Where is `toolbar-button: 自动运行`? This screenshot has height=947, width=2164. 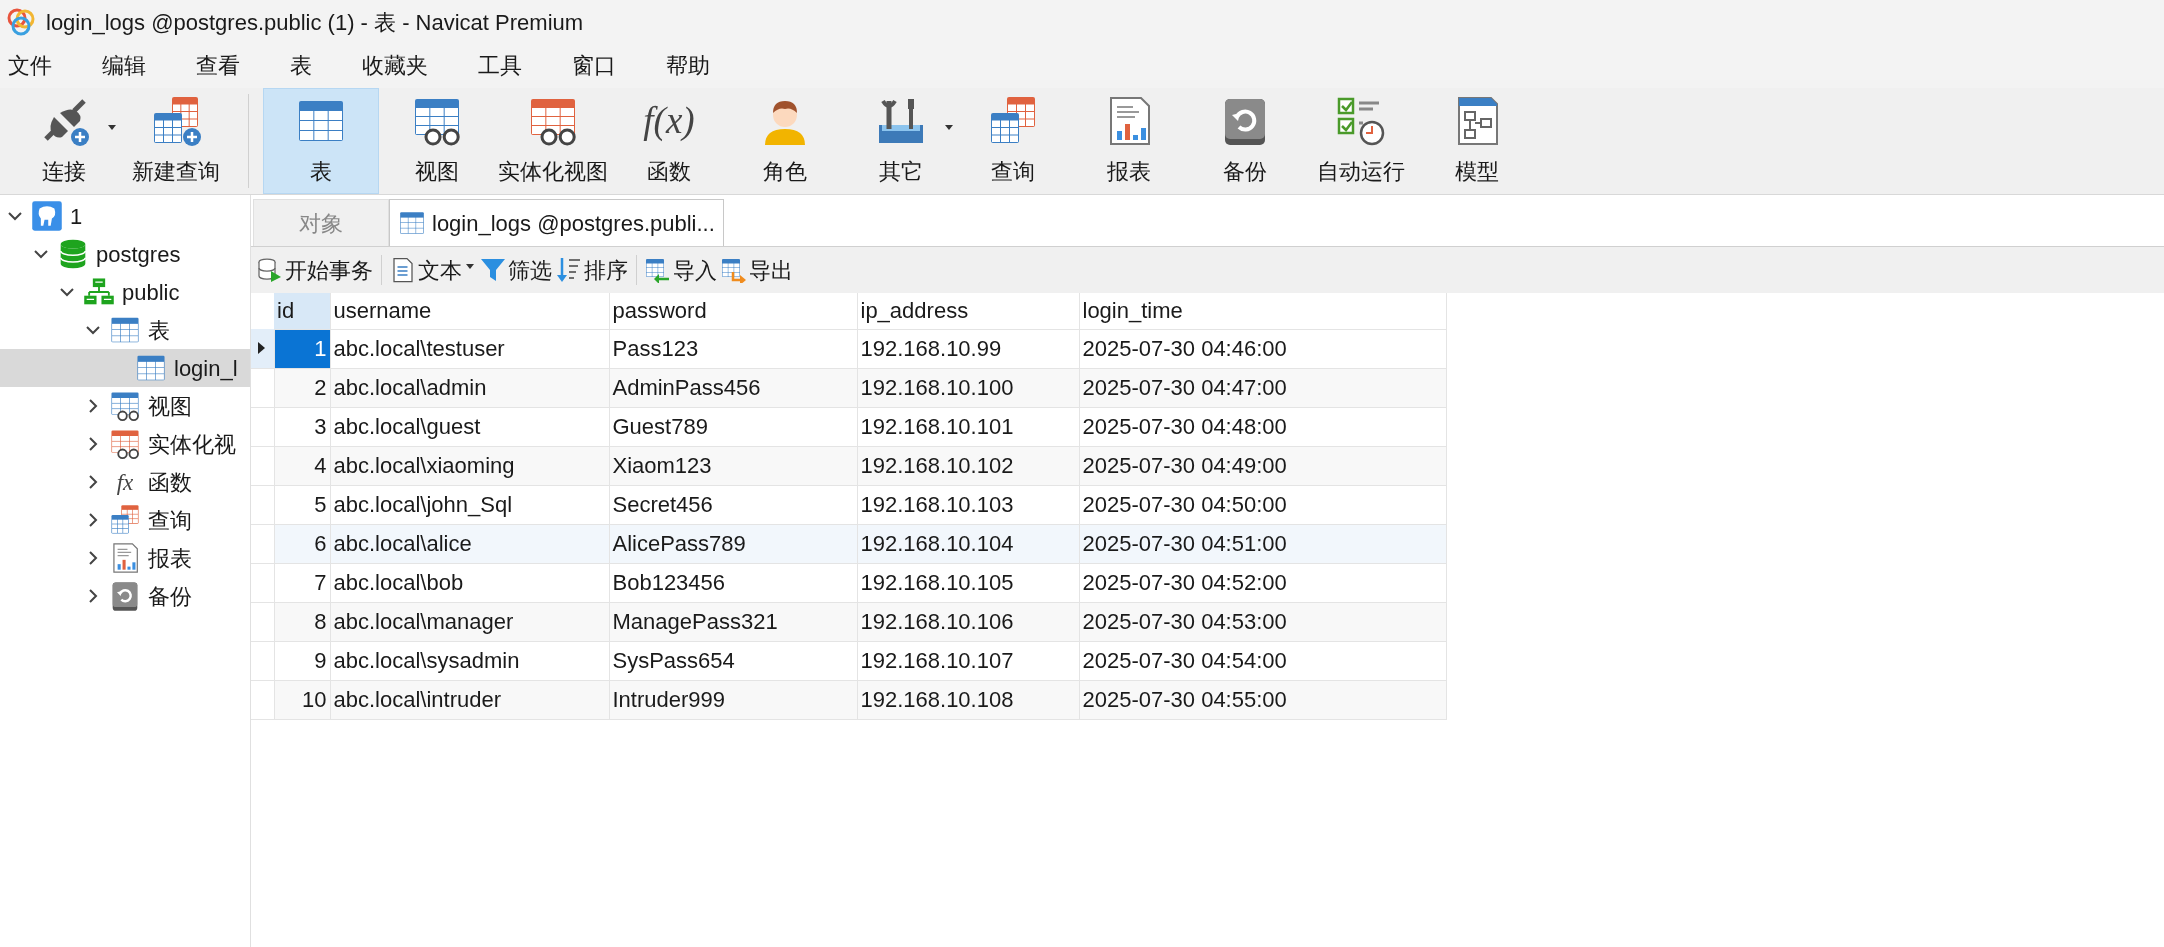
toolbar-button: 自动运行 is located at coordinates (1361, 141).